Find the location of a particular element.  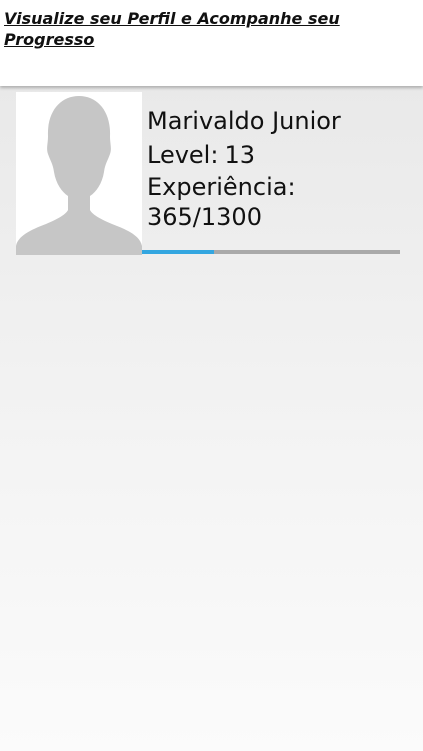

user-silhouette-icon is located at coordinates (79, 173).